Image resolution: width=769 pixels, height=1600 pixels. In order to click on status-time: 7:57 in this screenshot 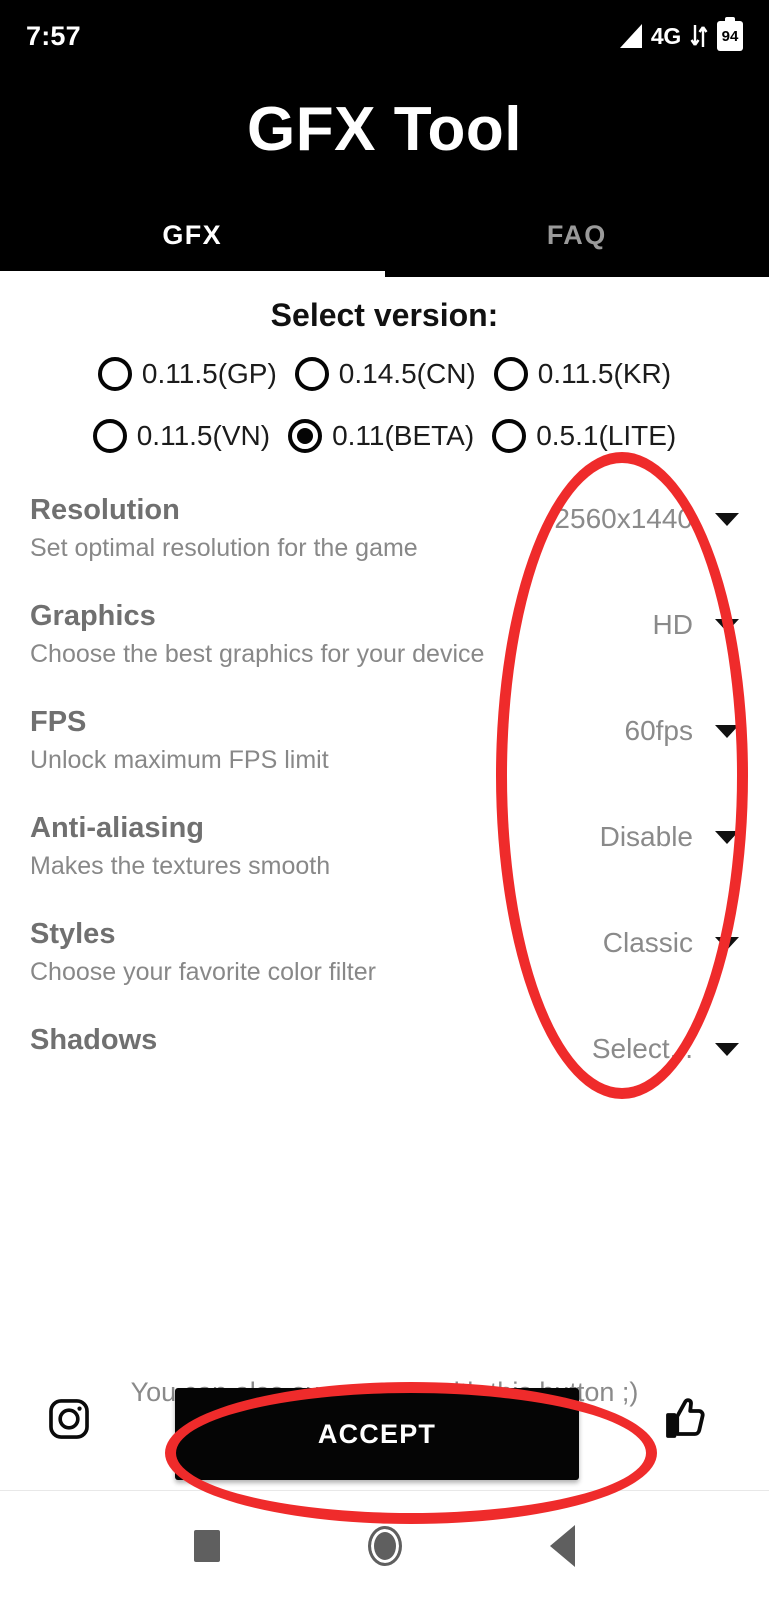, I will do `click(53, 35)`.